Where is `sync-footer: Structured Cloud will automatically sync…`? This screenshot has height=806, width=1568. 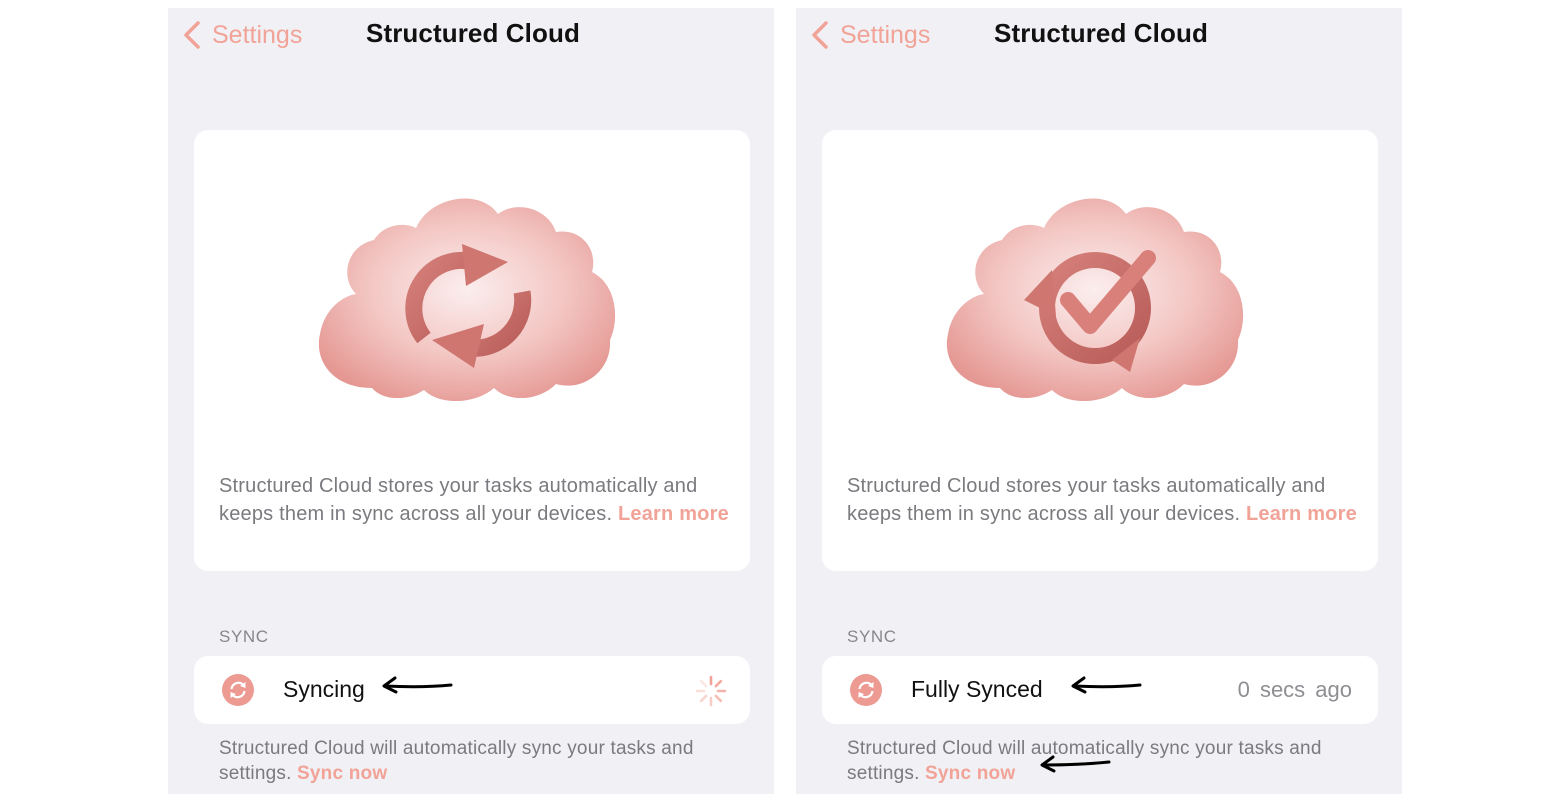
sync-footer: Structured Cloud will automatically sync… is located at coordinates (479, 761).